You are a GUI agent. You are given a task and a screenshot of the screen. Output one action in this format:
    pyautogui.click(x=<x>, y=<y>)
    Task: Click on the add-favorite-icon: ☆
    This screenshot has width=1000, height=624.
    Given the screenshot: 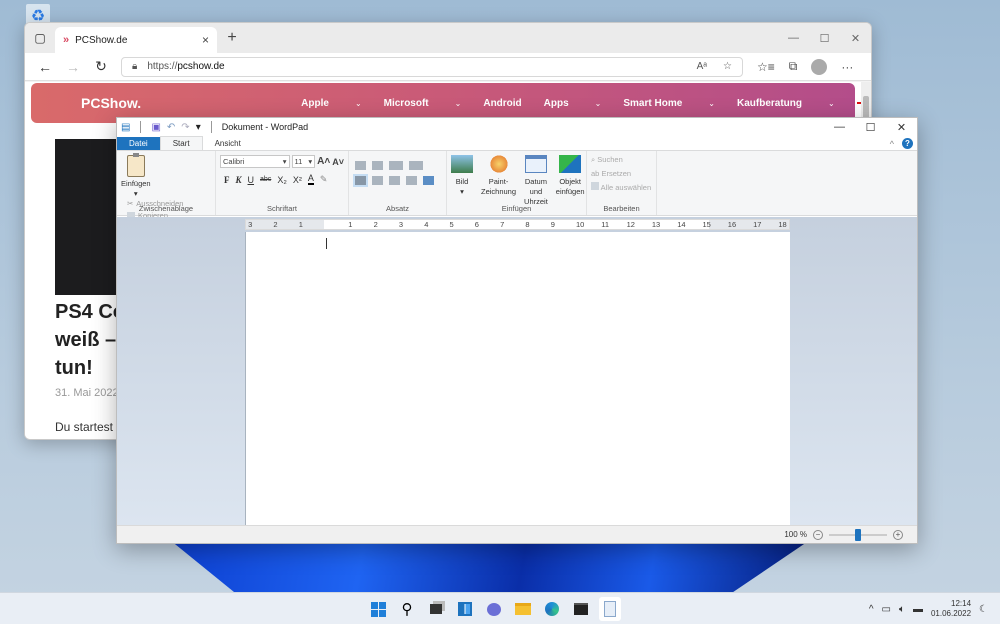 What is the action you would take?
    pyautogui.click(x=727, y=66)
    